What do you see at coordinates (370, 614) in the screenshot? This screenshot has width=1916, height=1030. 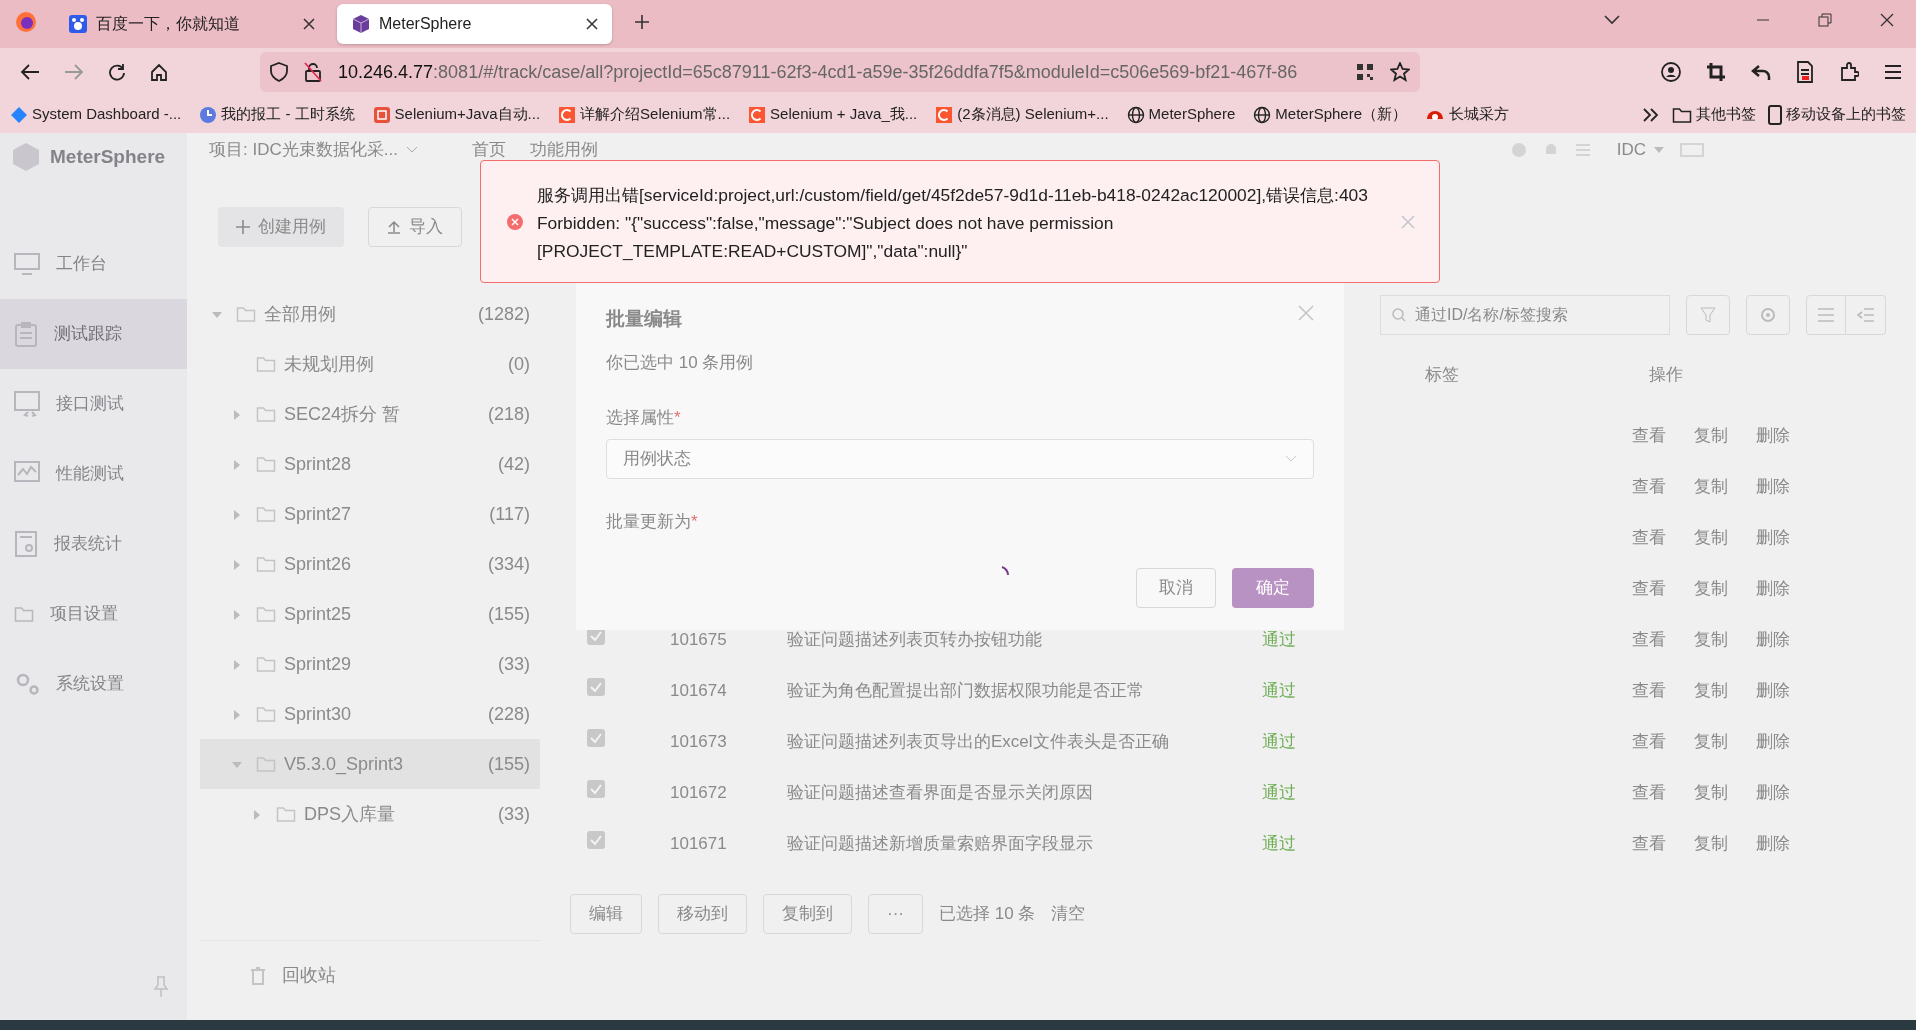 I see `tree-node: Sprint25 (155)` at bounding box center [370, 614].